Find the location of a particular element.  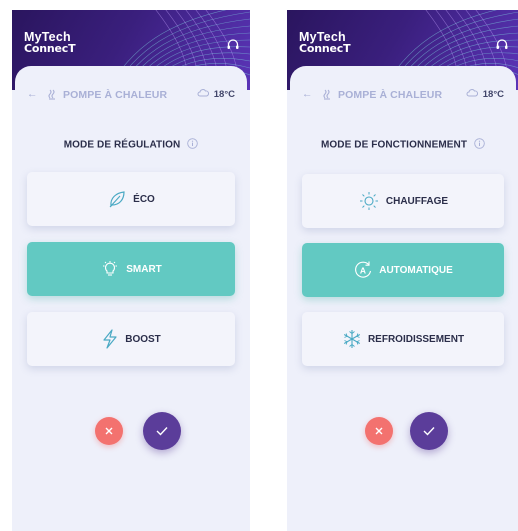

option-label: AUTOMATIQUE is located at coordinates (416, 270).